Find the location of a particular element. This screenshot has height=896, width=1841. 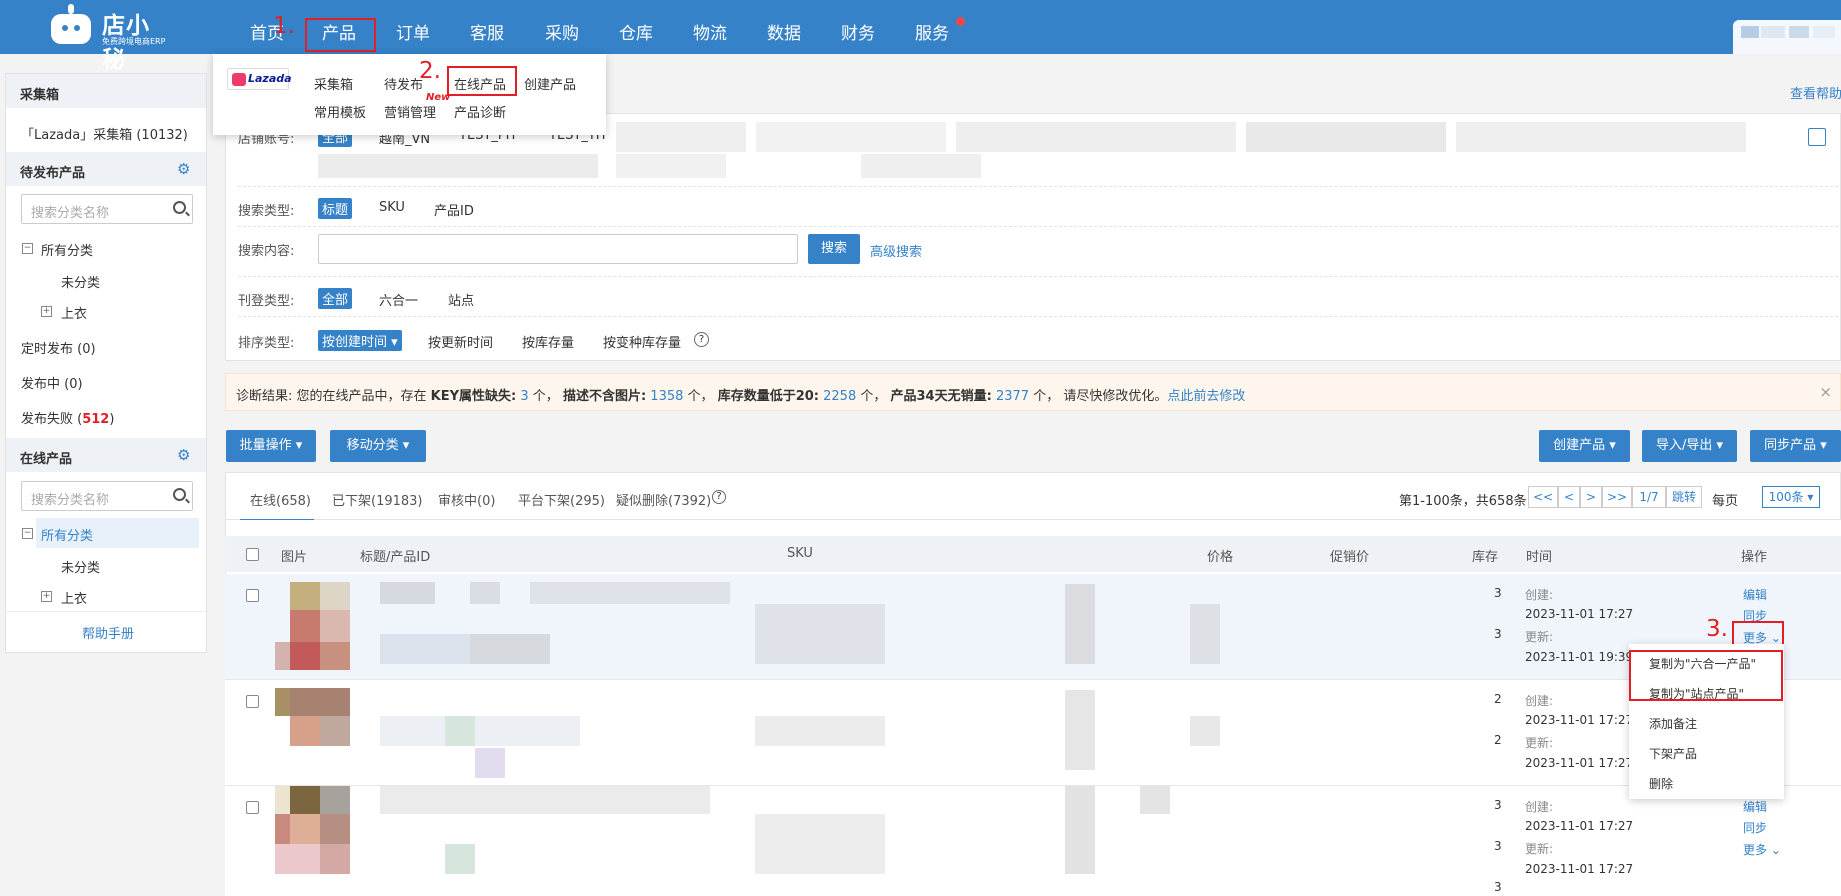

advanced-search-link: 高级搜索 is located at coordinates (896, 250).